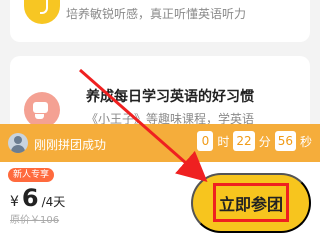  I want to click on original-price: 原价￥106, so click(35, 220).